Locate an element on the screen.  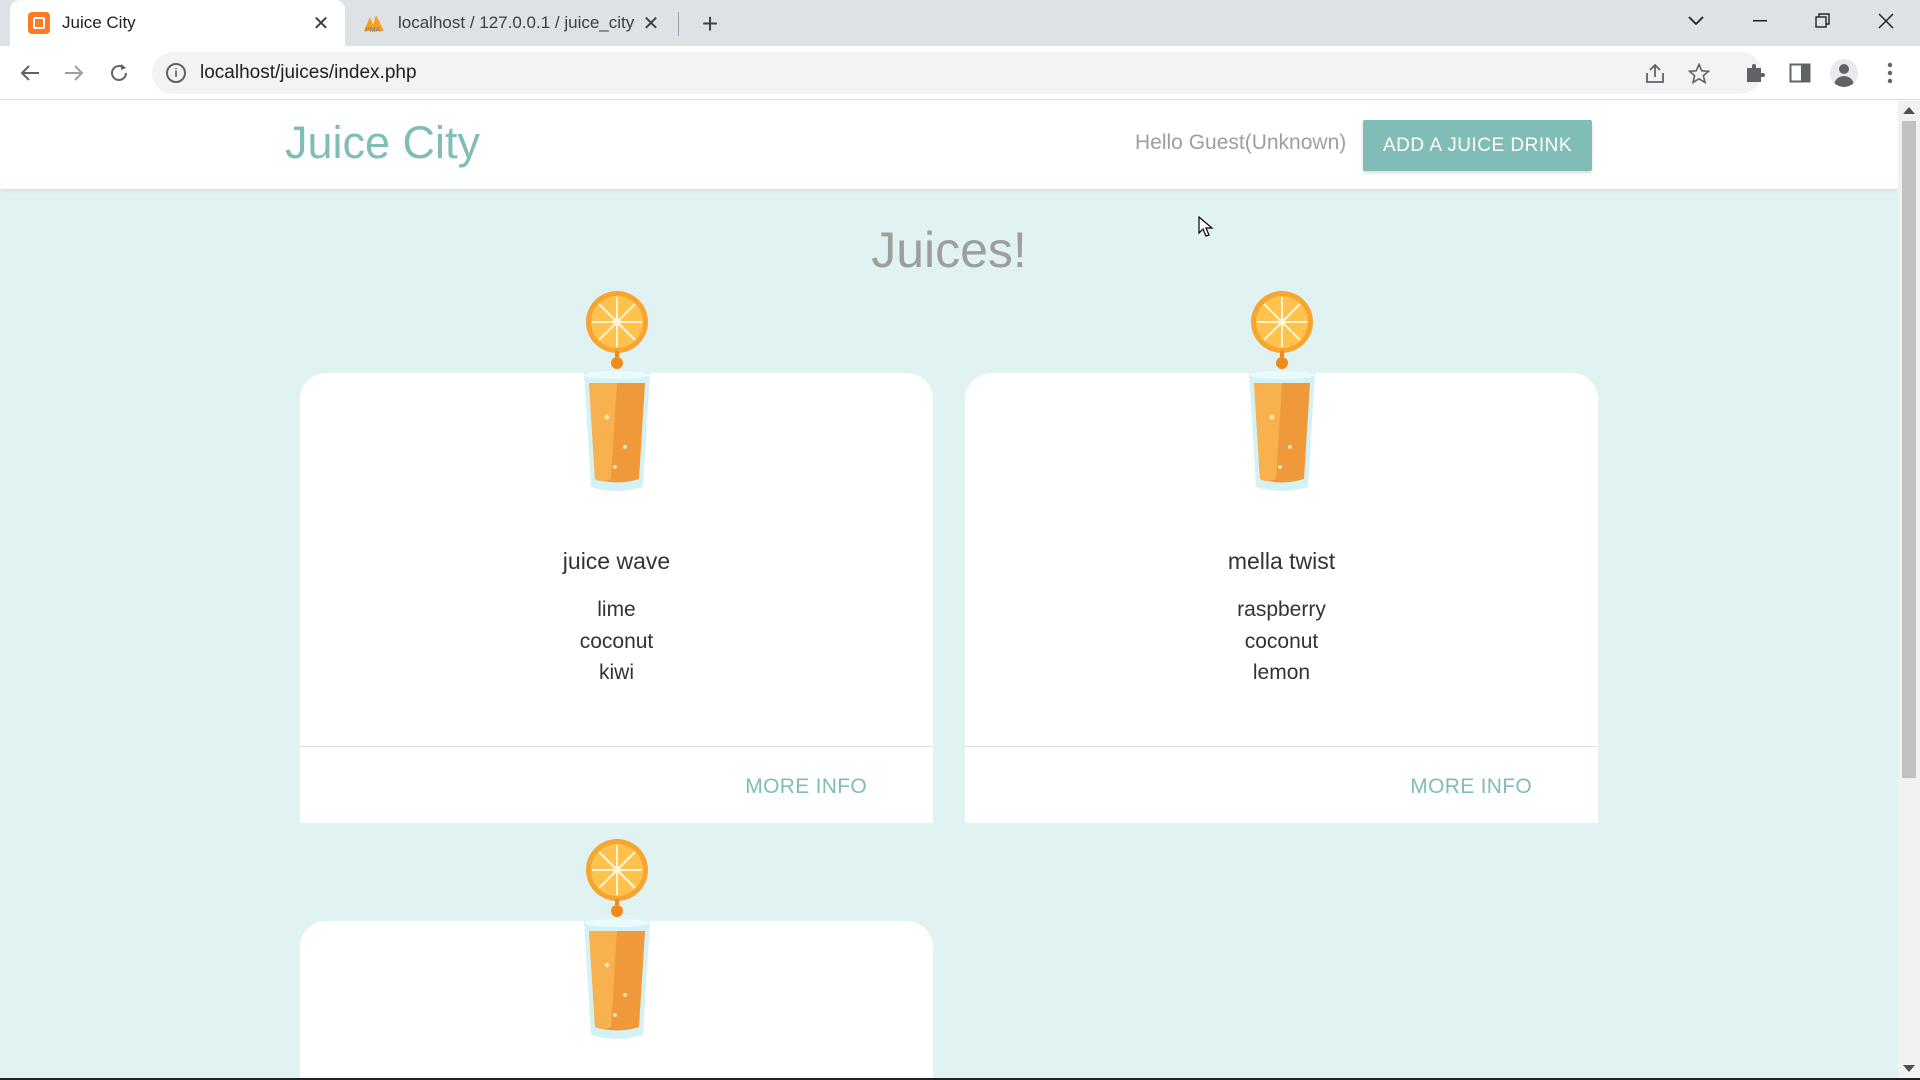
browser-toolbar: i localhost/juices/index.php is located at coordinates (960, 73).